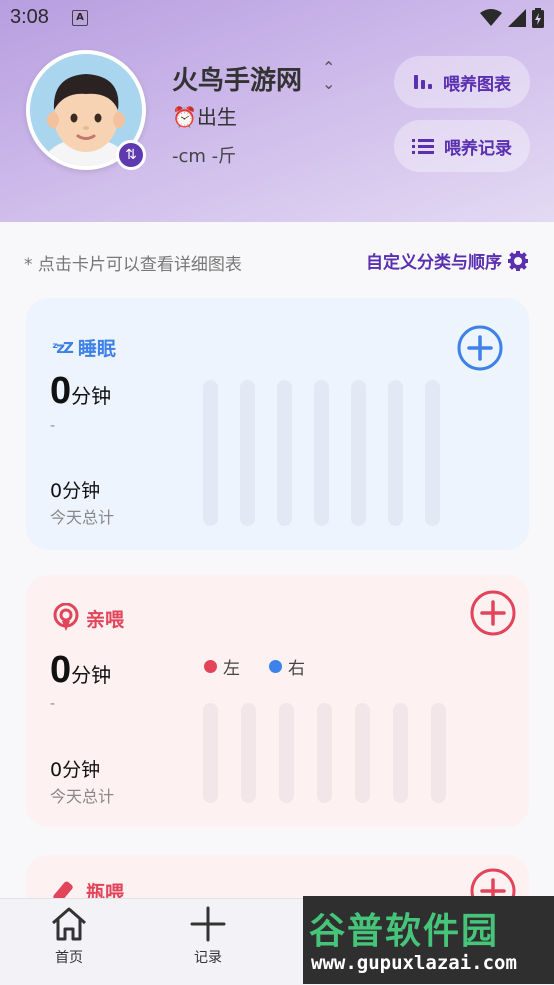 This screenshot has width=554, height=985. What do you see at coordinates (210, 666) in the screenshot?
I see `left-dot-icon` at bounding box center [210, 666].